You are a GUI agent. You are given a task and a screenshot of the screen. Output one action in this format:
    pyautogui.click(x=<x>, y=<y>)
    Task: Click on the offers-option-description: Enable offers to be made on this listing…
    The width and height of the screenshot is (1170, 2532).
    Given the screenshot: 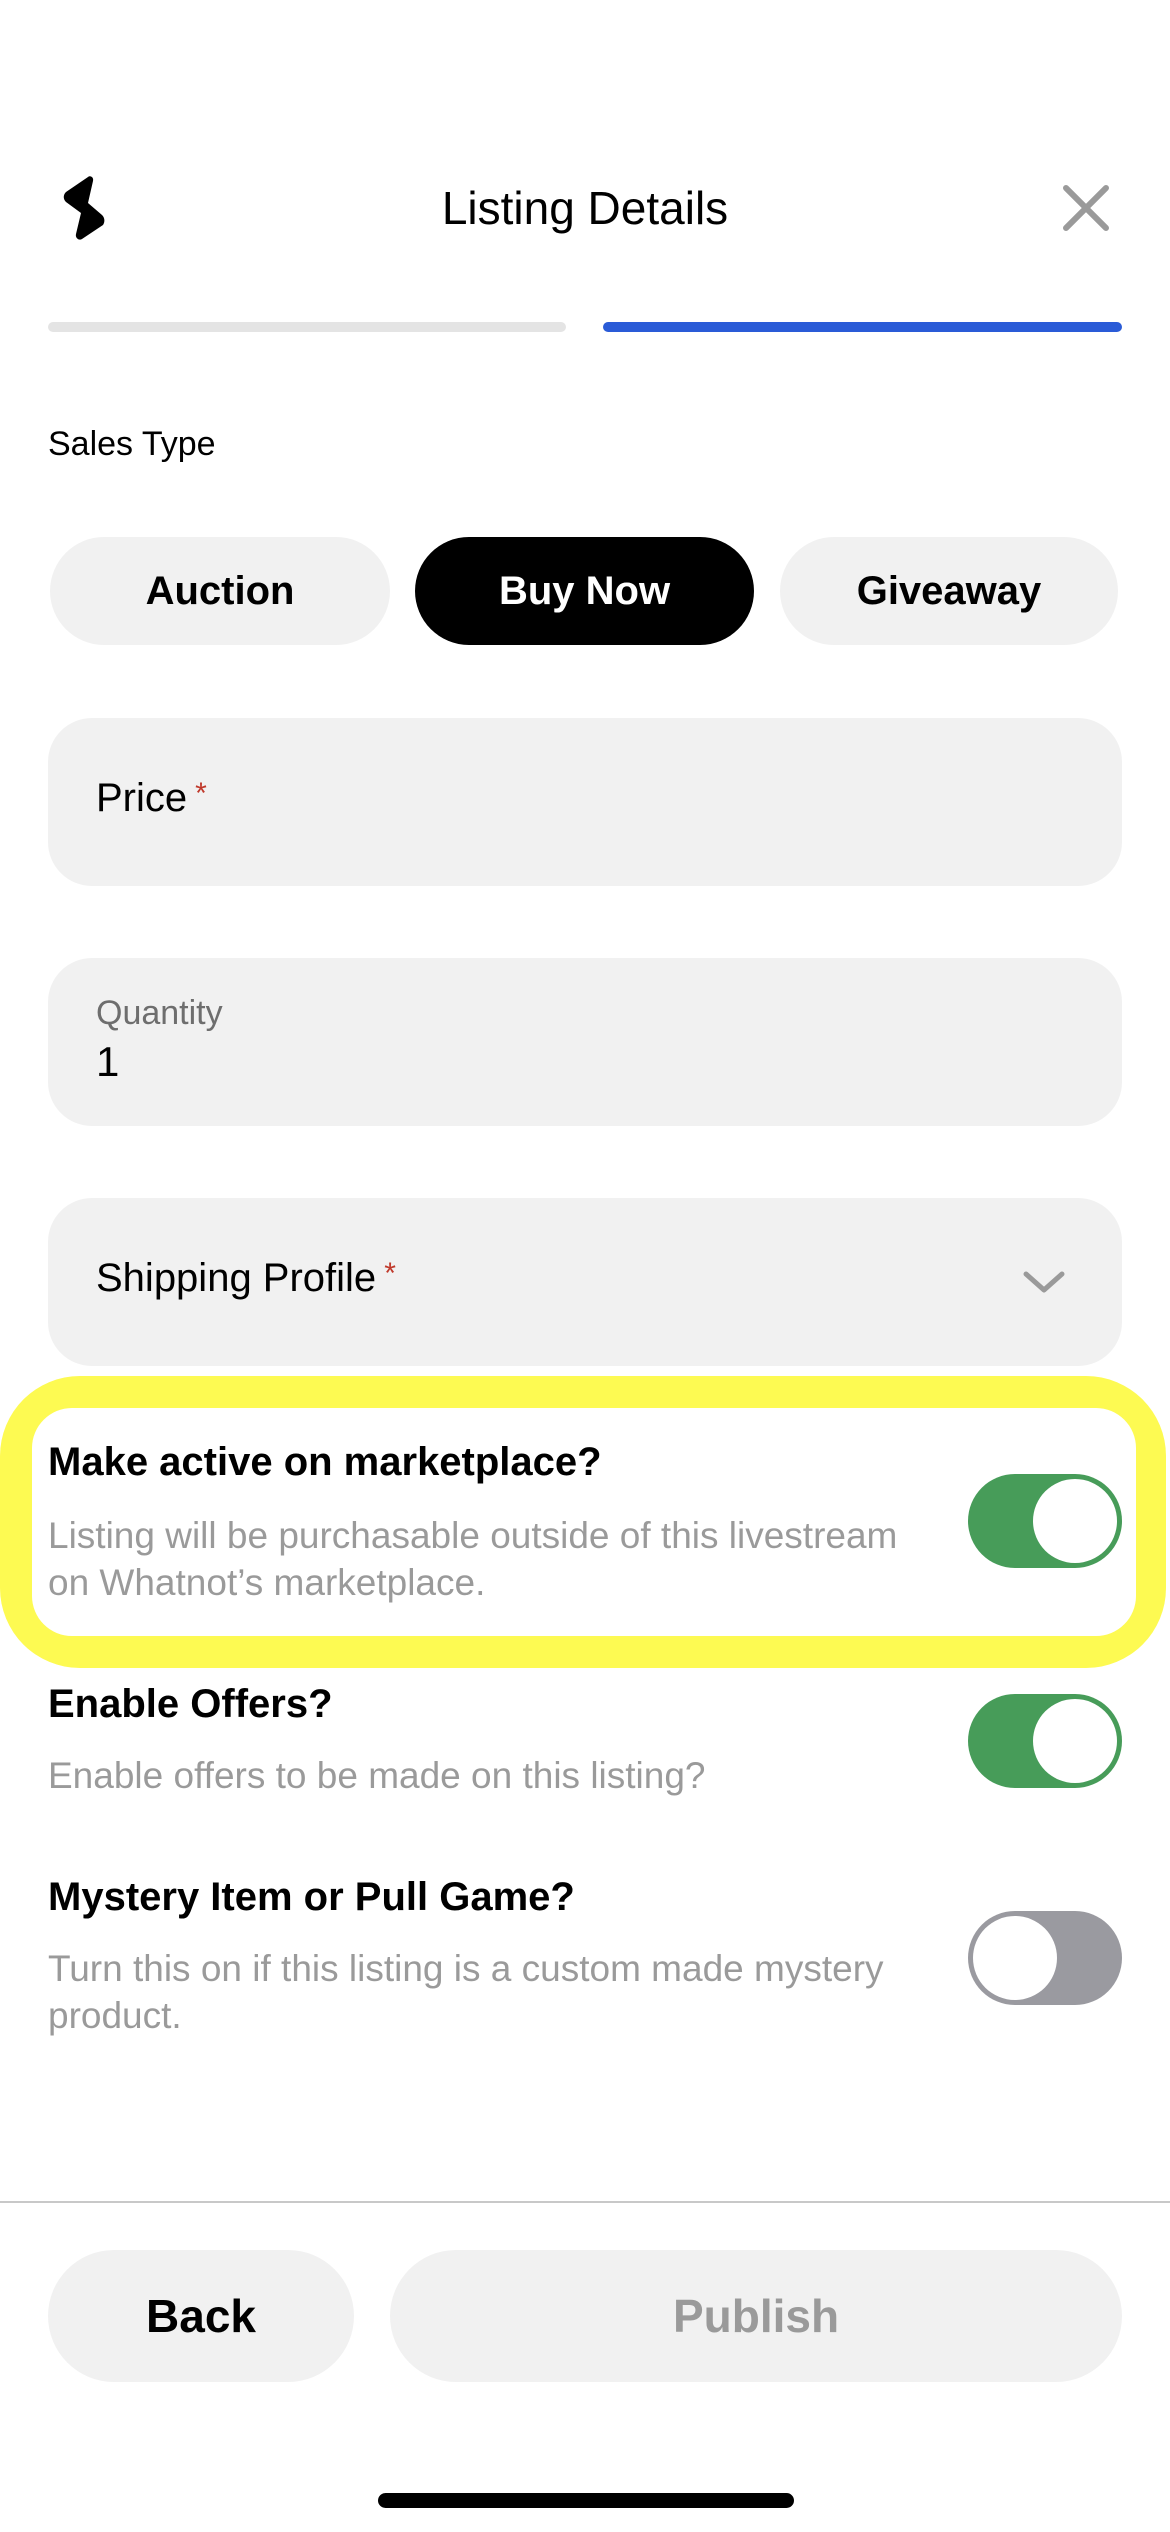 What is the action you would take?
    pyautogui.click(x=377, y=1775)
    